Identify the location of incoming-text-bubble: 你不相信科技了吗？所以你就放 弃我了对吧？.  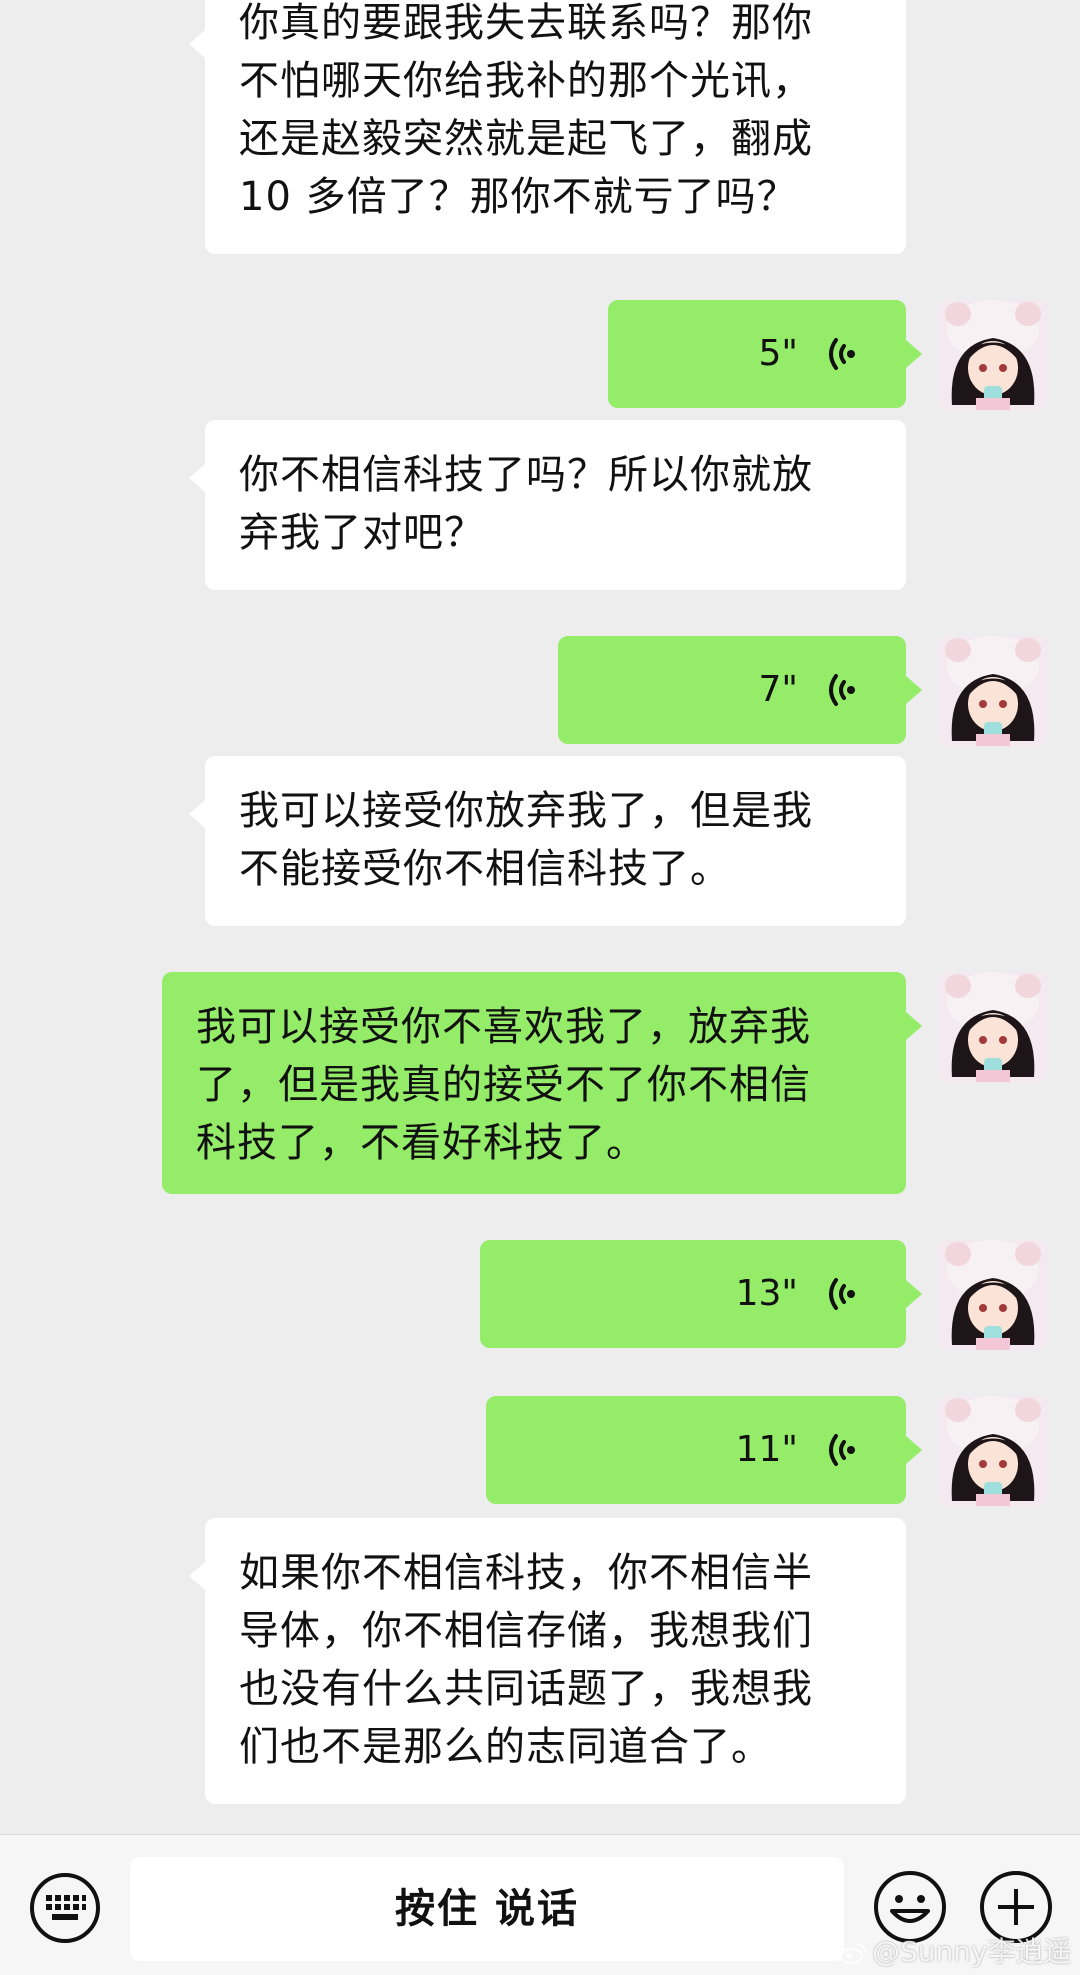
(547, 505).